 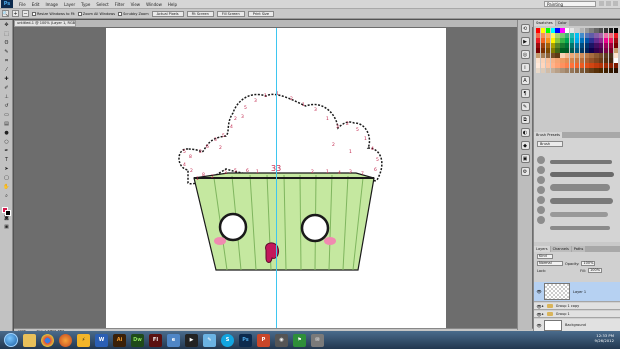 I want to click on layer-group-row: 👁 ▸ Group 1 copy, so click(x=577, y=306).